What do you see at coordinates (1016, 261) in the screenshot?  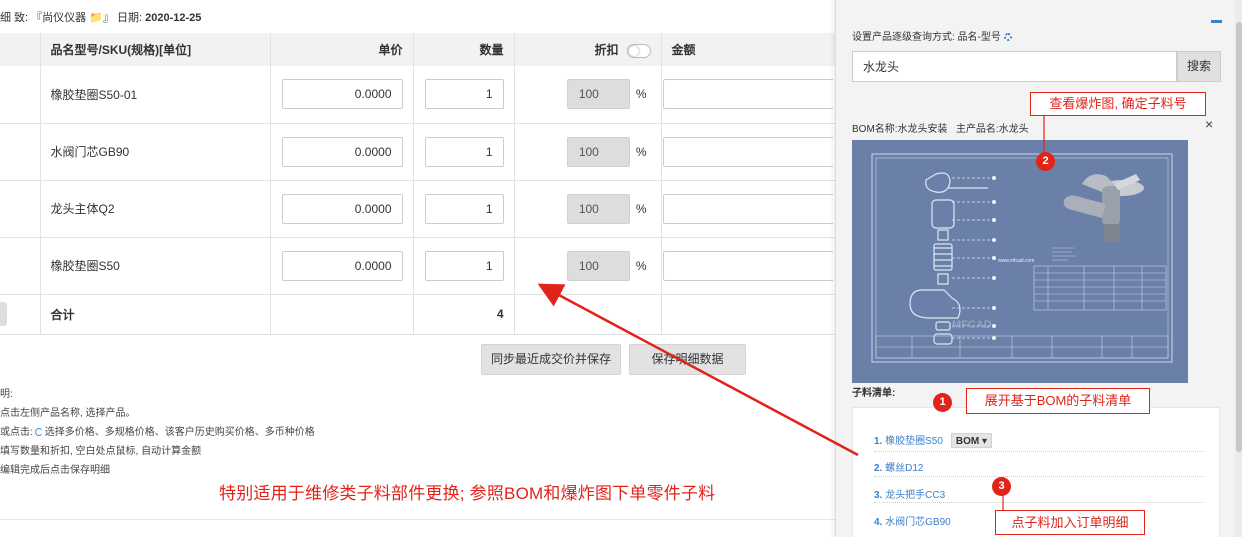 I see `drawing-watermark: www.mfcad.com` at bounding box center [1016, 261].